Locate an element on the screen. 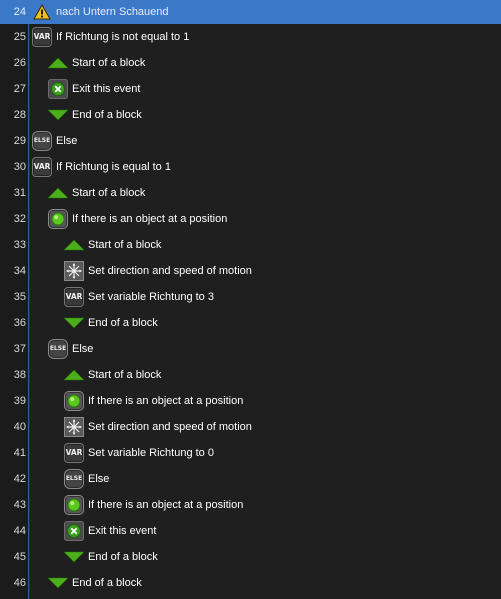 This screenshot has width=501, height=599. action-row-30: 30 VAR If Richtung is equal to 1 is located at coordinates (250, 167).